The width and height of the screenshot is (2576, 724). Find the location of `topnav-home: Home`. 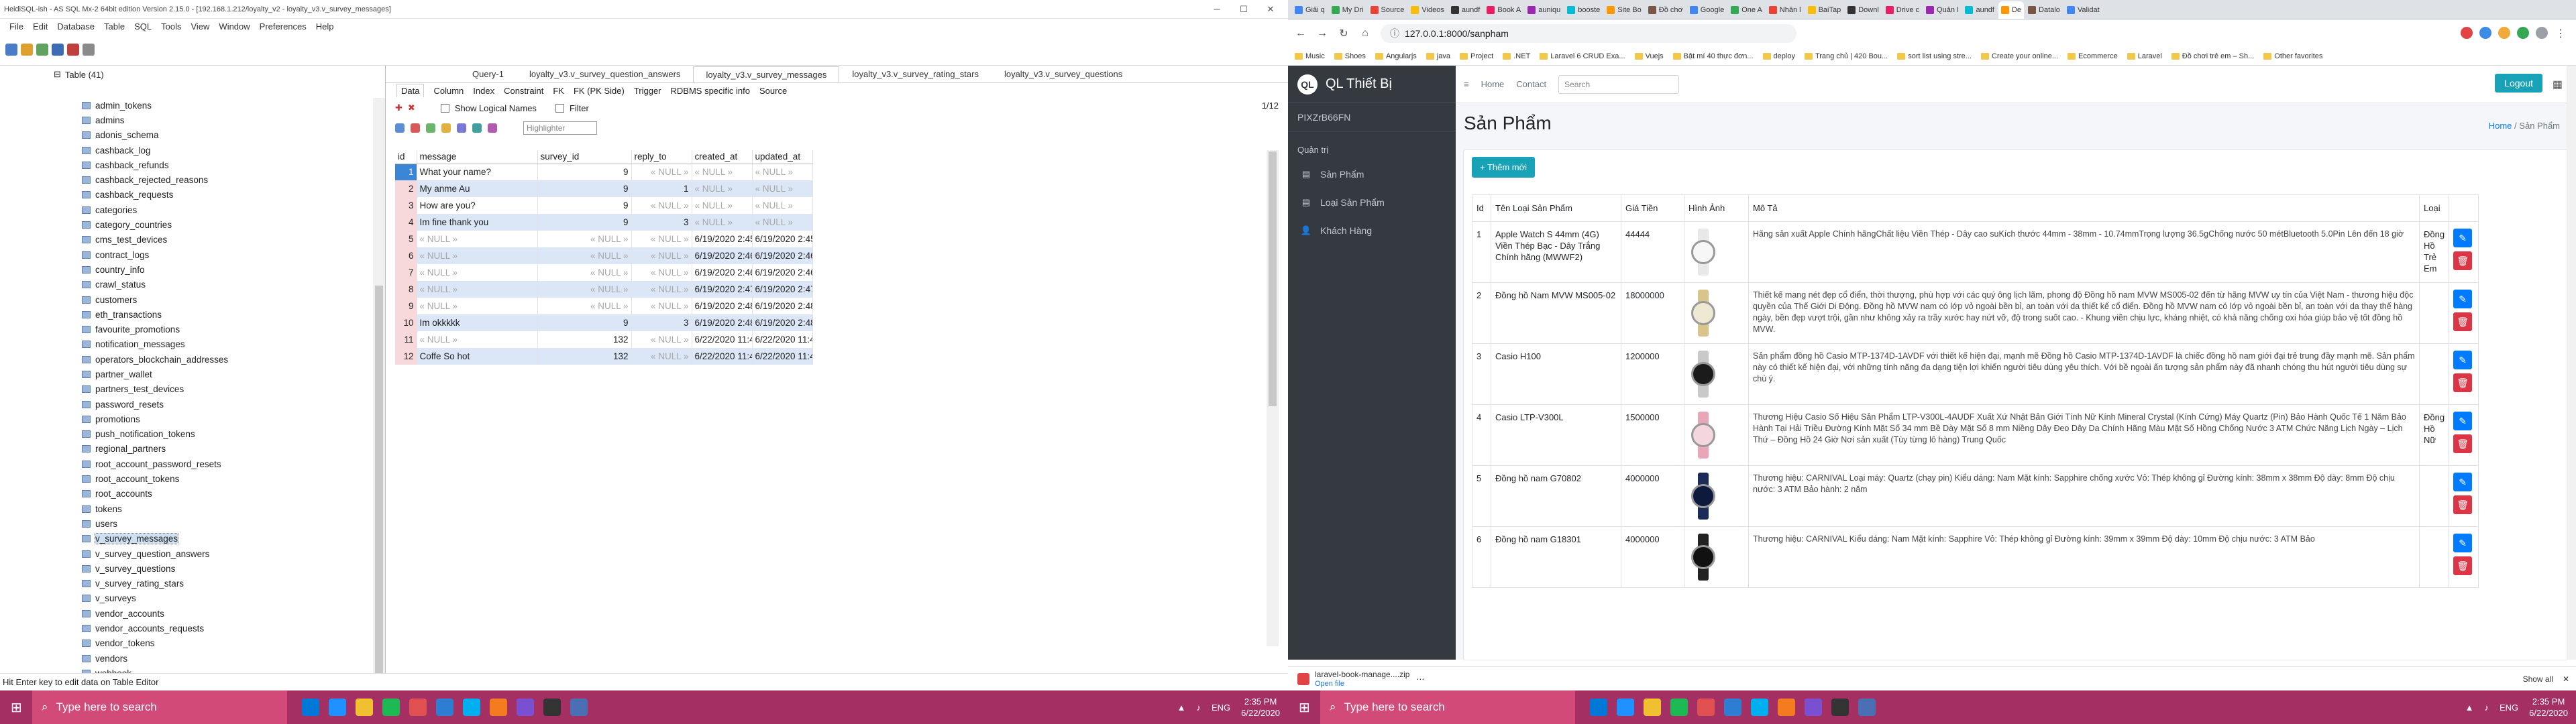

topnav-home: Home is located at coordinates (1493, 84).